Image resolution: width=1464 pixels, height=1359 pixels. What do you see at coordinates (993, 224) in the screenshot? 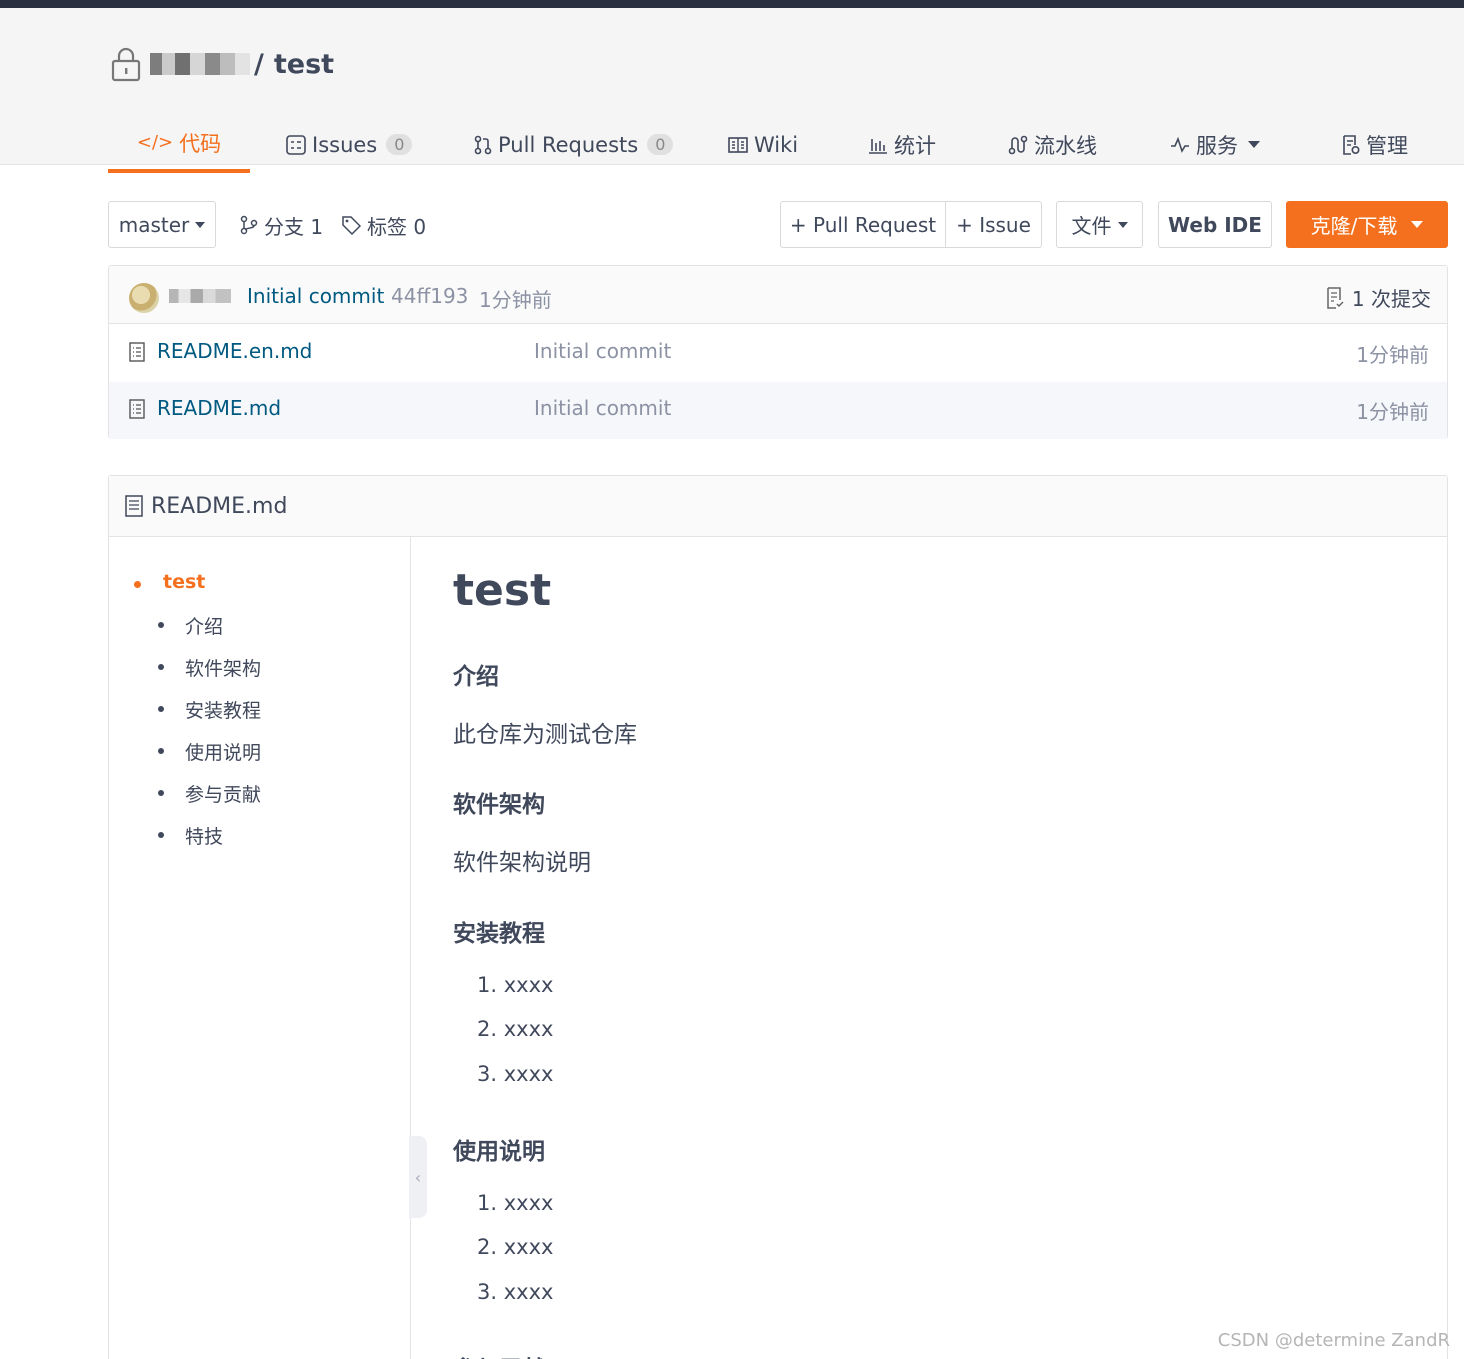
I see `new-issue-button: + Issue` at bounding box center [993, 224].